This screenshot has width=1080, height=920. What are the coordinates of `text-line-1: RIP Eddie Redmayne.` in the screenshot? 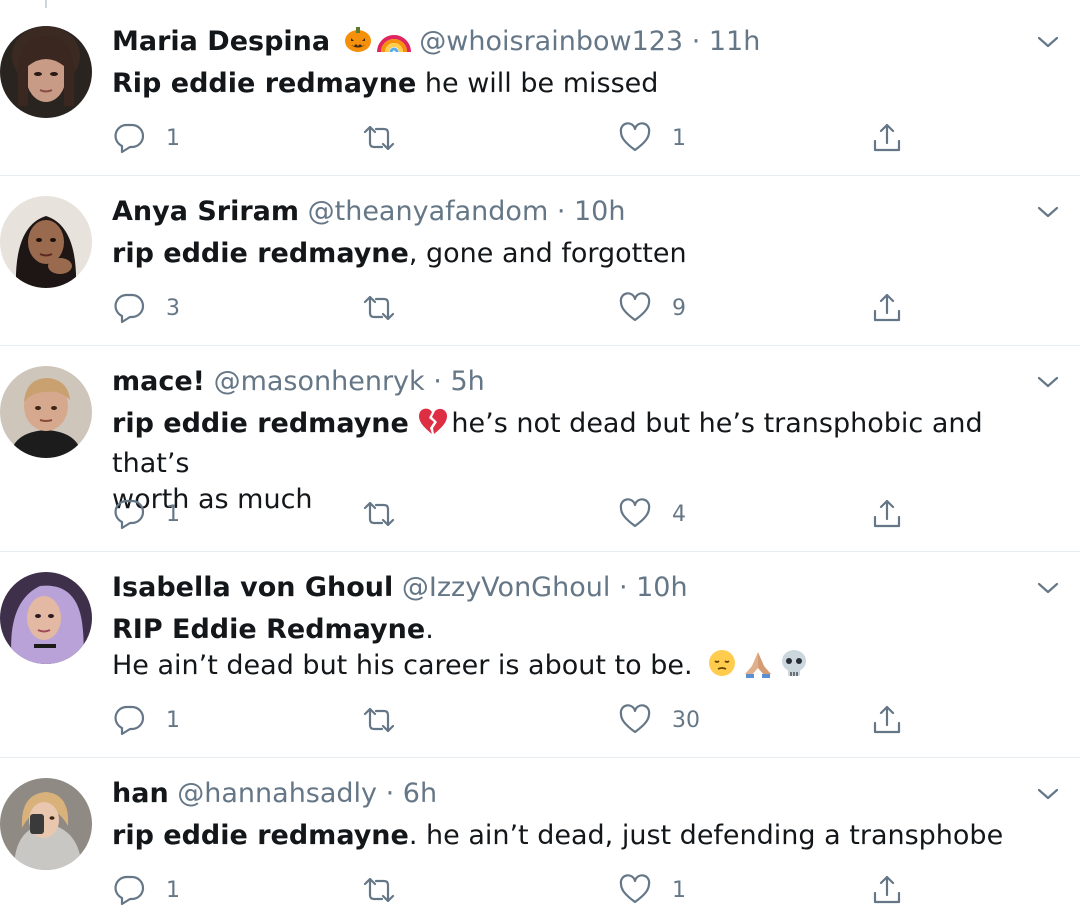 It's located at (587, 630).